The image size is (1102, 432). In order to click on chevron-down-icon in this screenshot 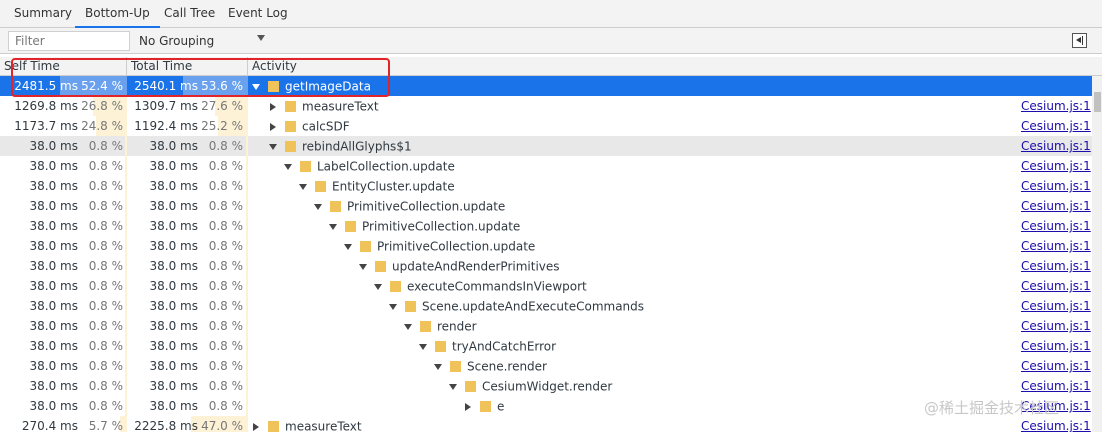, I will do `click(261, 38)`.